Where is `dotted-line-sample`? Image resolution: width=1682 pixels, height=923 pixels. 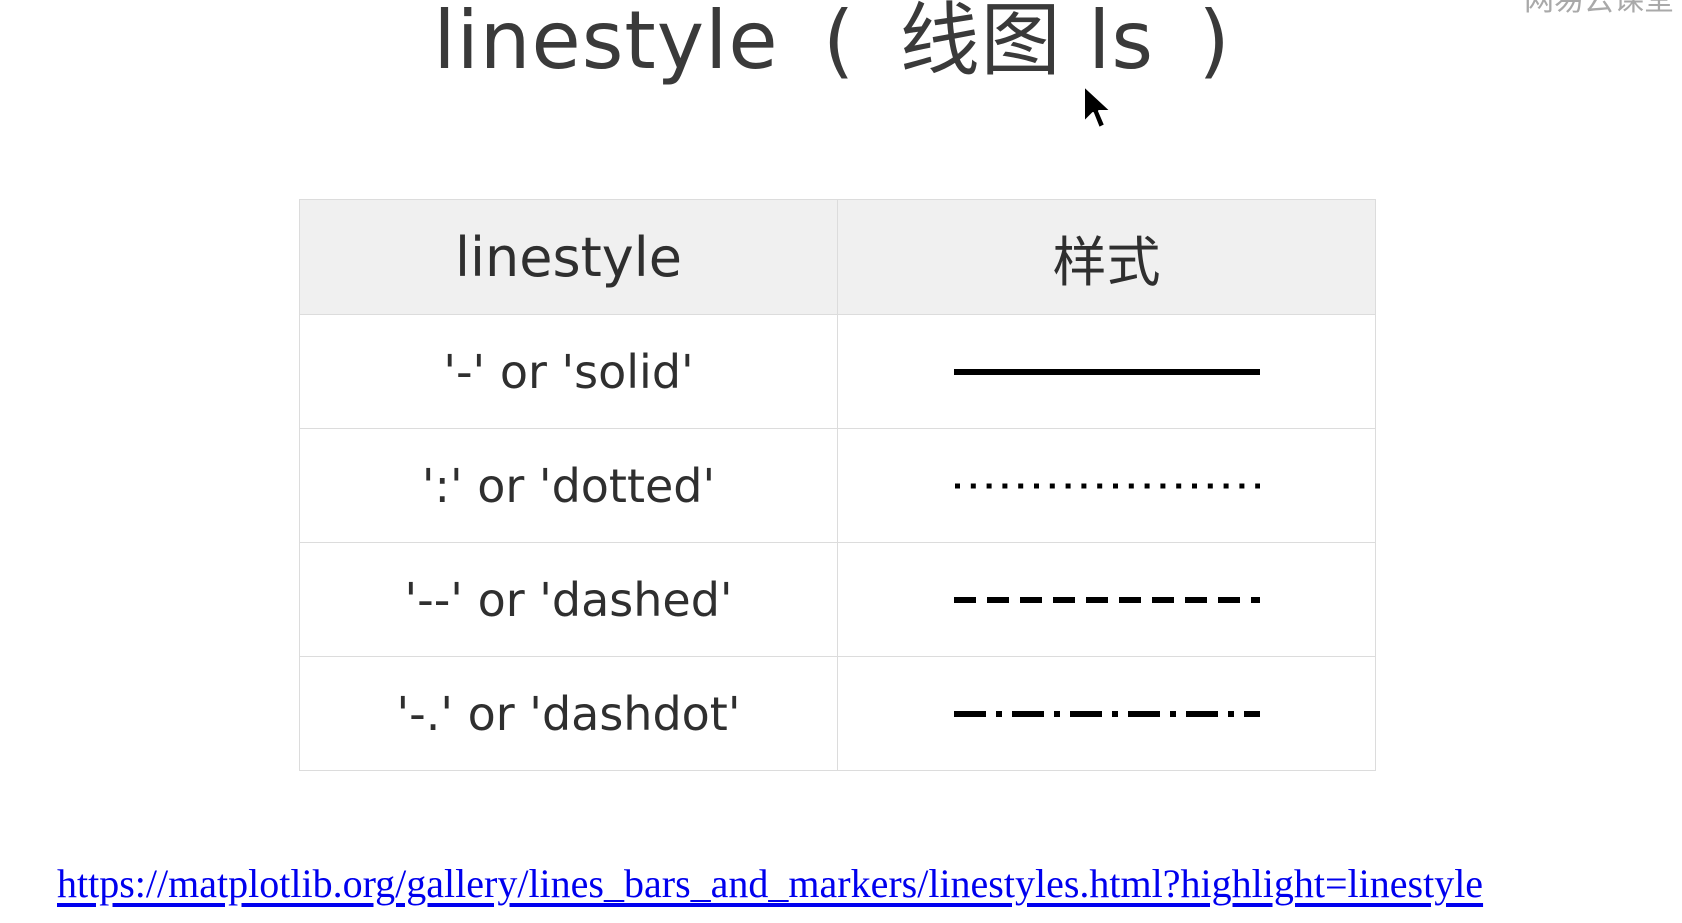 dotted-line-sample is located at coordinates (1107, 485).